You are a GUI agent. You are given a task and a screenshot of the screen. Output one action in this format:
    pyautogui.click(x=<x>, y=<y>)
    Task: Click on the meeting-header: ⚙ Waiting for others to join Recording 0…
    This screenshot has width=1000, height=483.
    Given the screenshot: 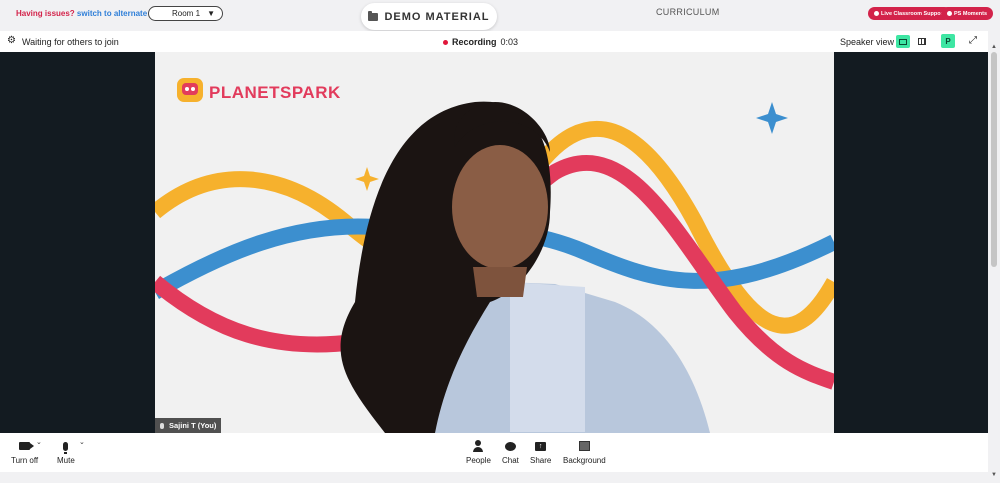 What is the action you would take?
    pyautogui.click(x=494, y=41)
    